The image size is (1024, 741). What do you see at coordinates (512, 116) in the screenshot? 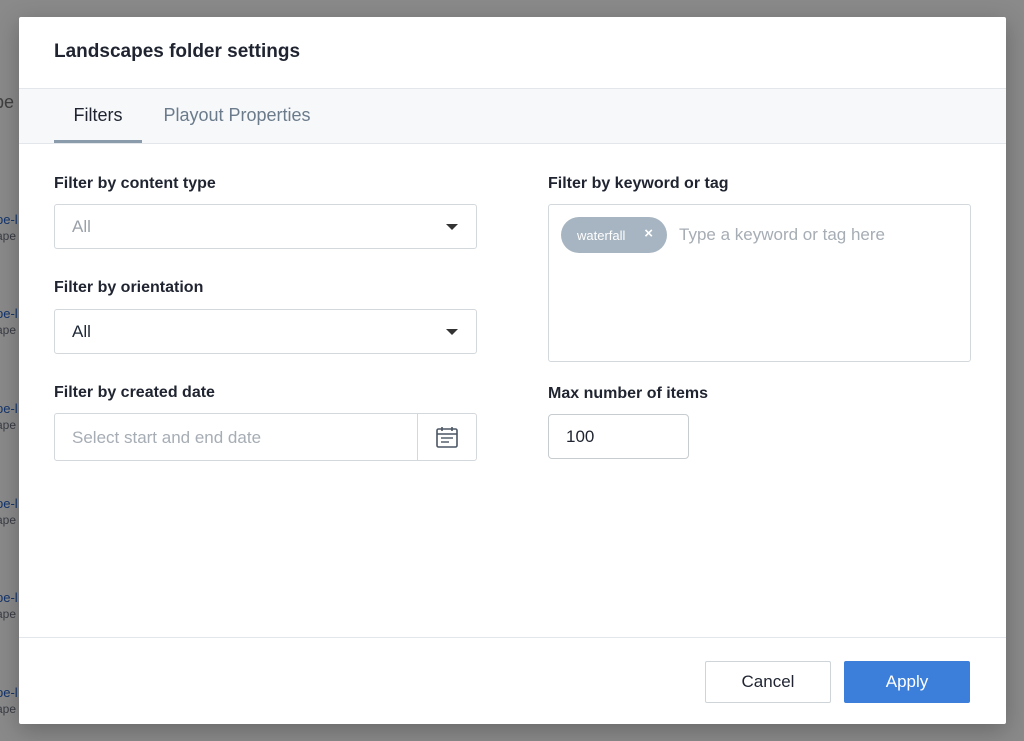
I see `tab-bar: Filters Playout Properties` at bounding box center [512, 116].